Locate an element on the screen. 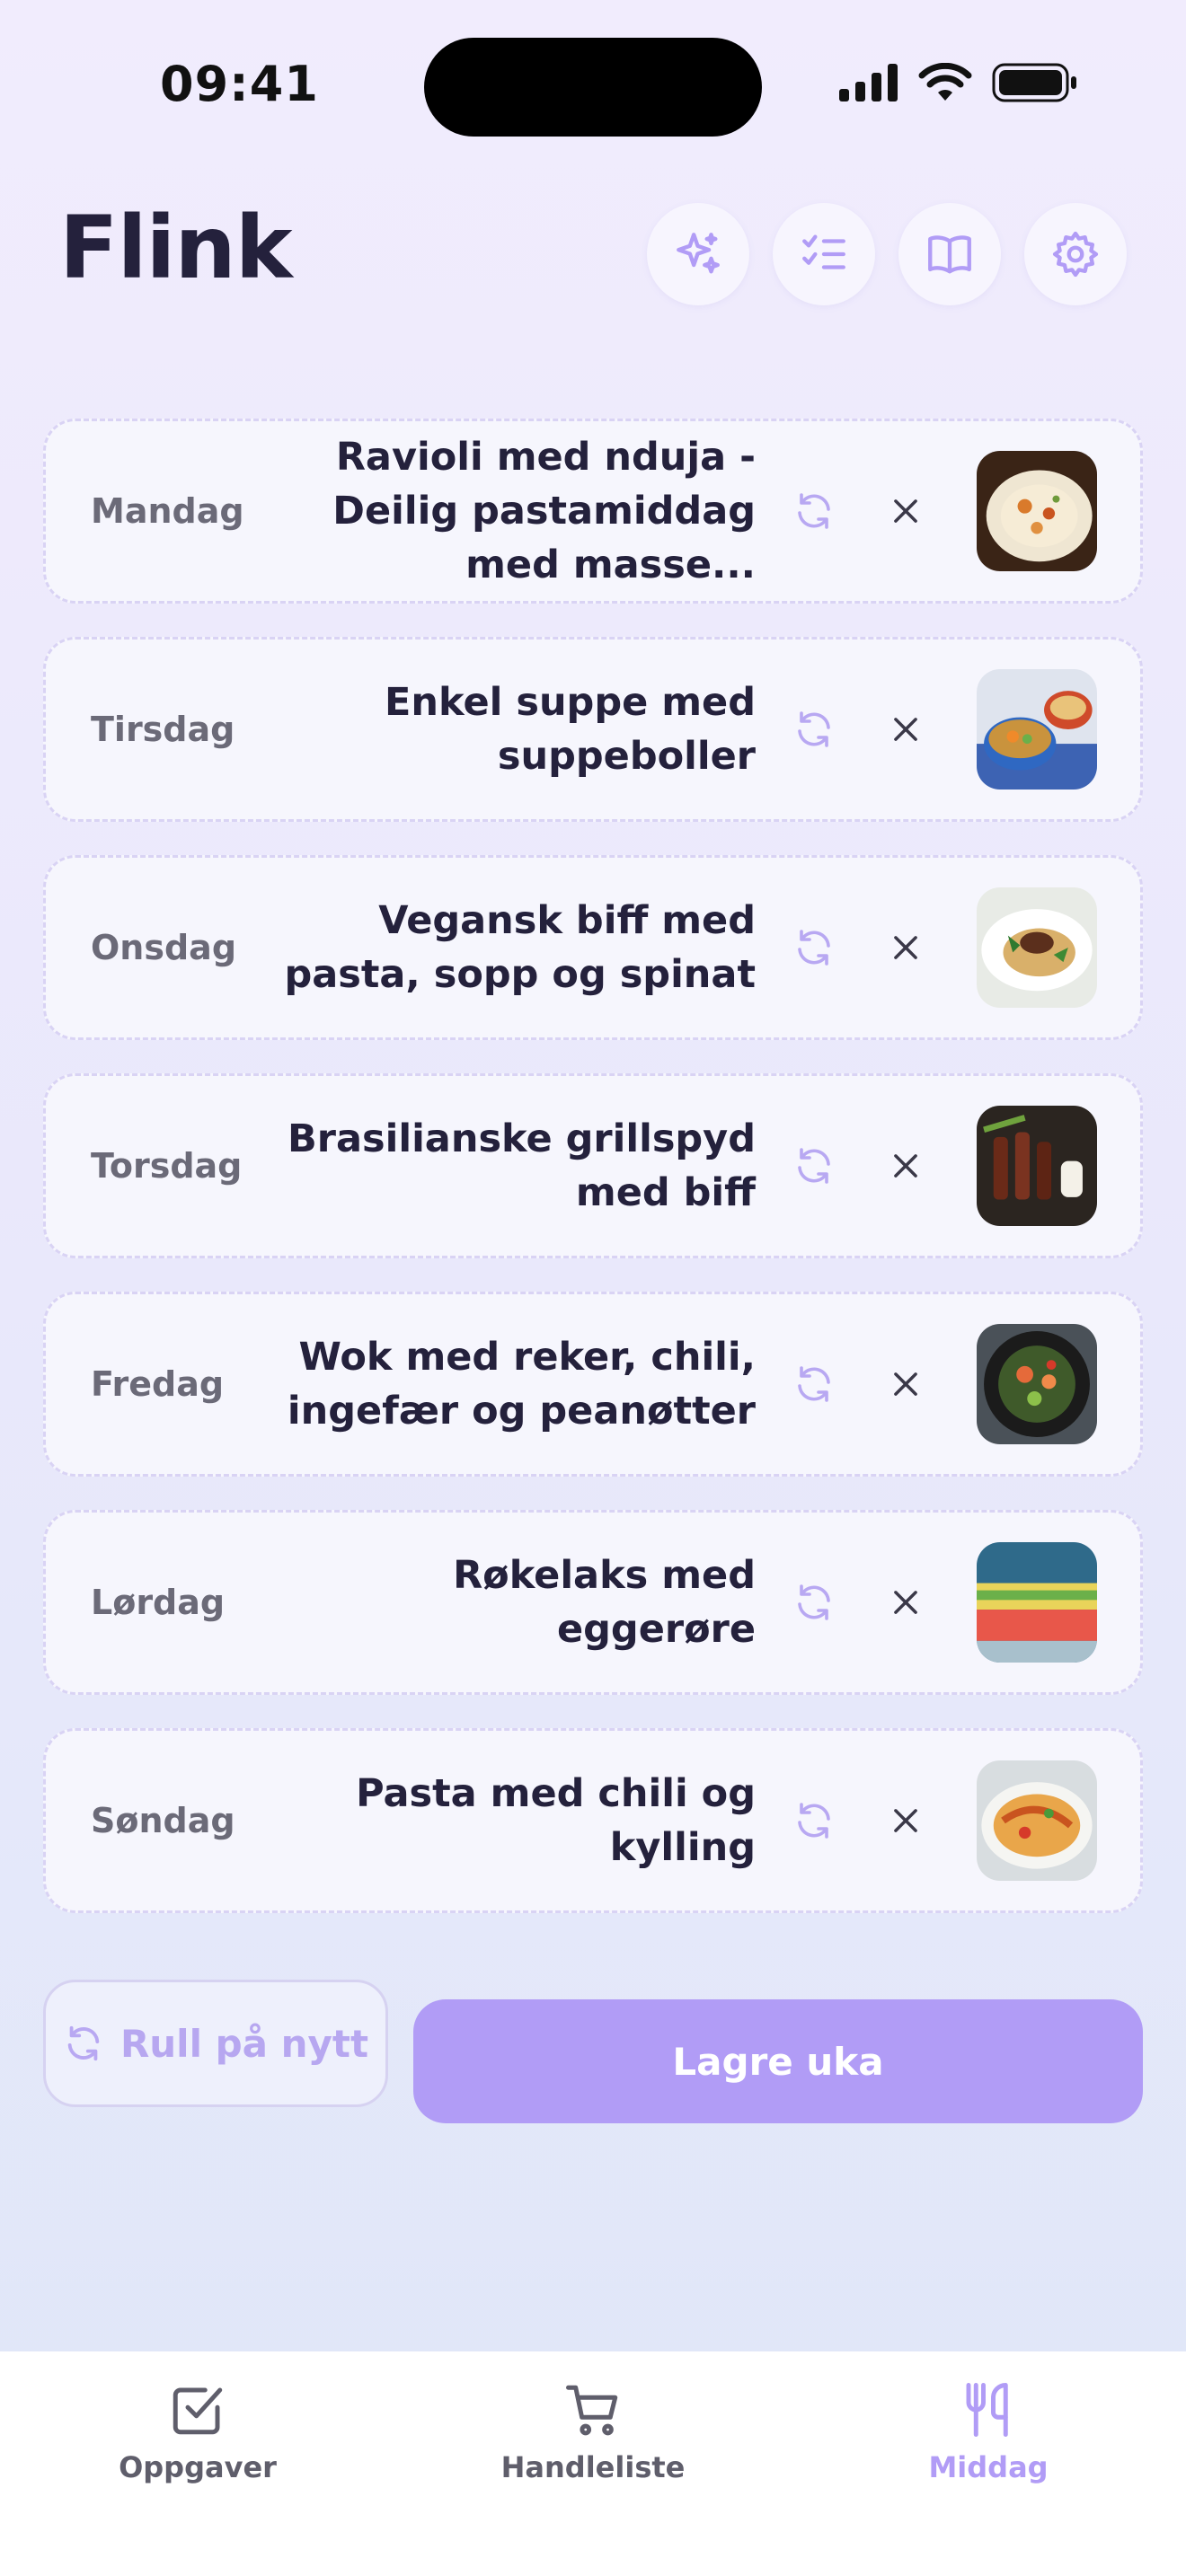 The image size is (1186, 2576). dish-text: Enkel suppe med suppeboller is located at coordinates (570, 729).